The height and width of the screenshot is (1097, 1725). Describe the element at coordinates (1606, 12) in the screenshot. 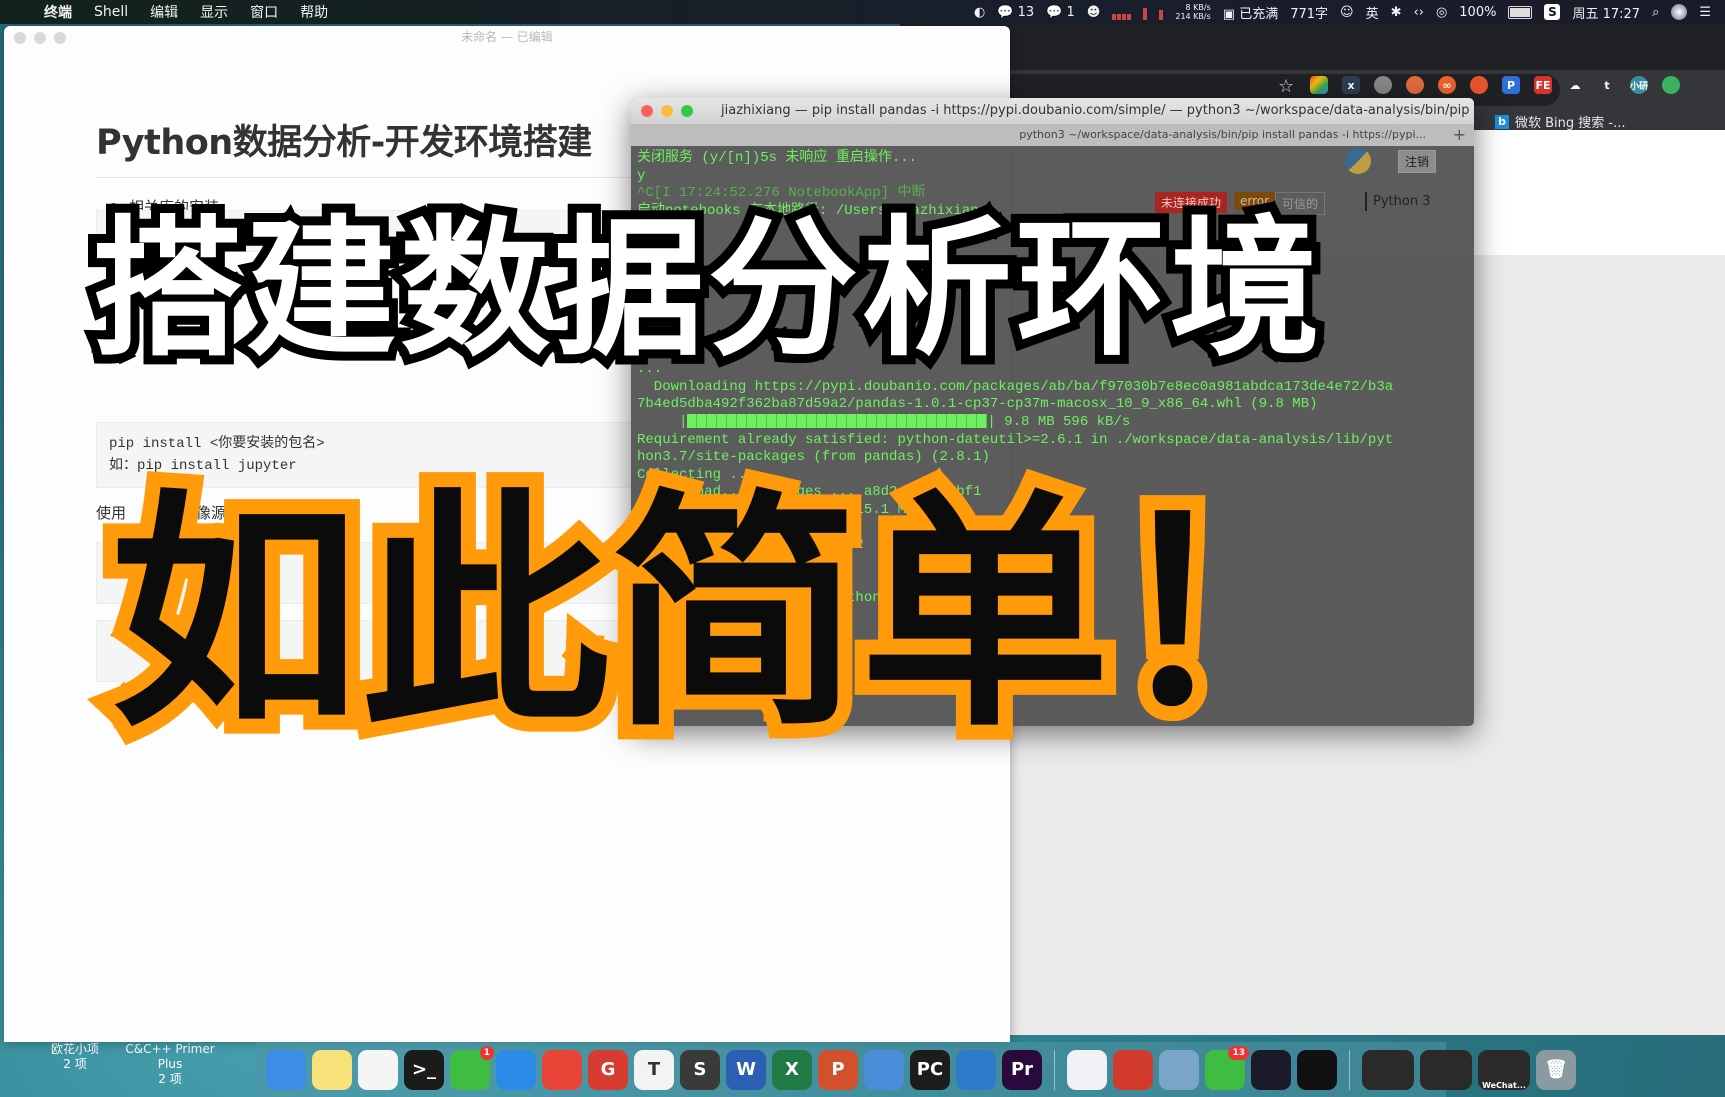

I see `clock: 周五 17:27` at that location.